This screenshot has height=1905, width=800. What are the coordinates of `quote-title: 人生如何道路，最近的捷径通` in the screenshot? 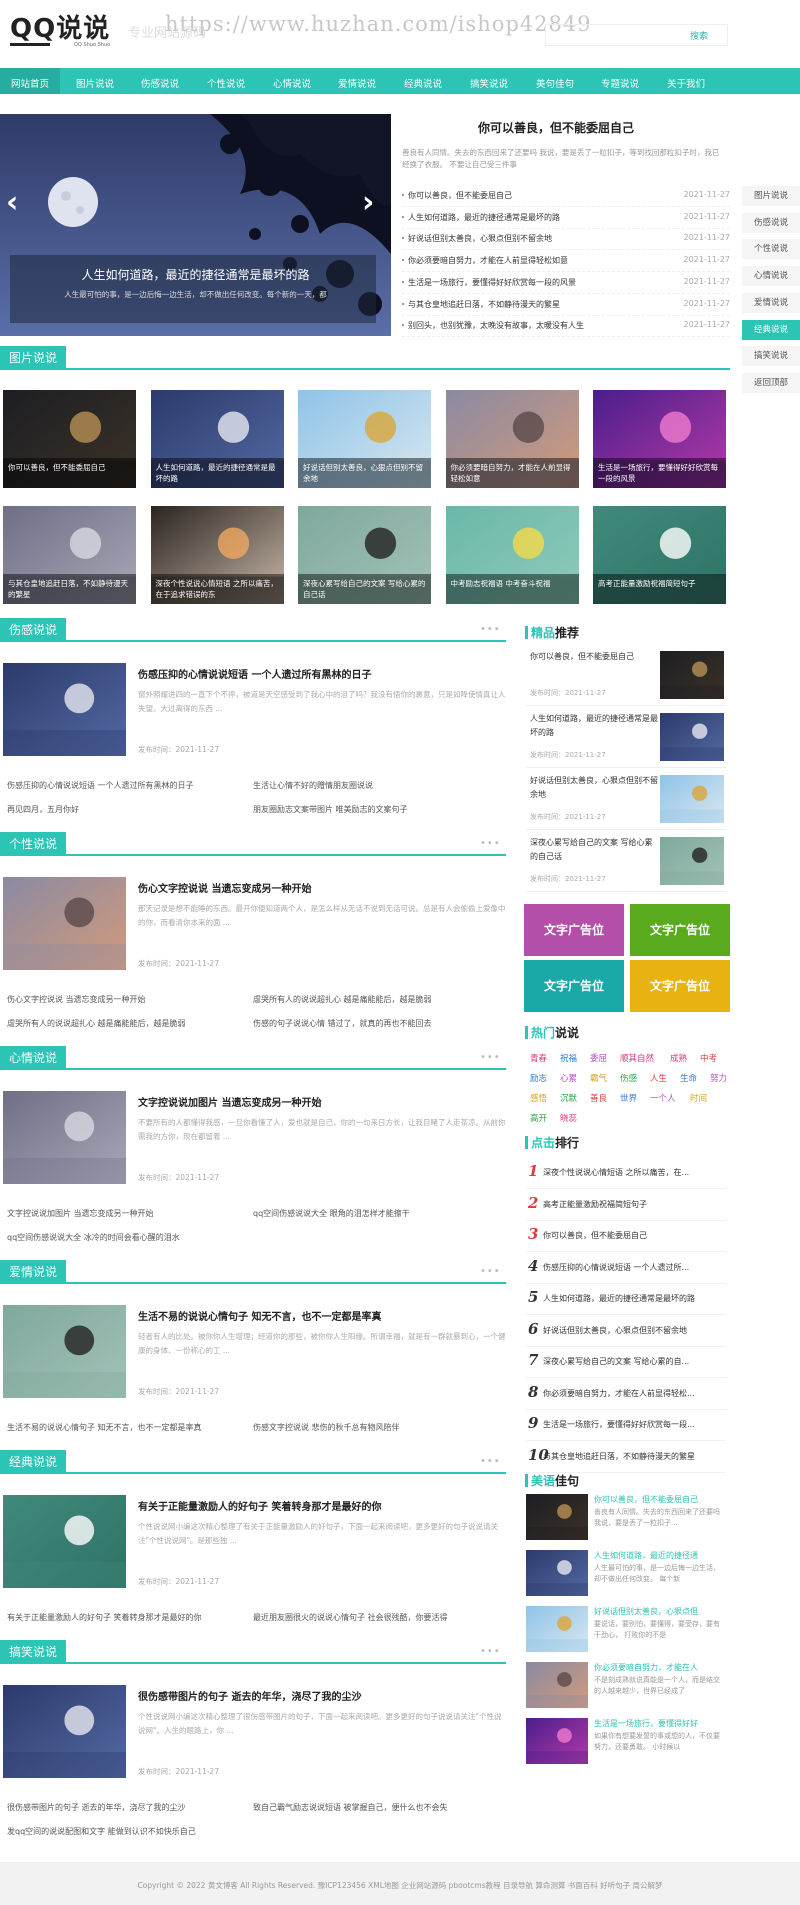 It's located at (660, 1555).